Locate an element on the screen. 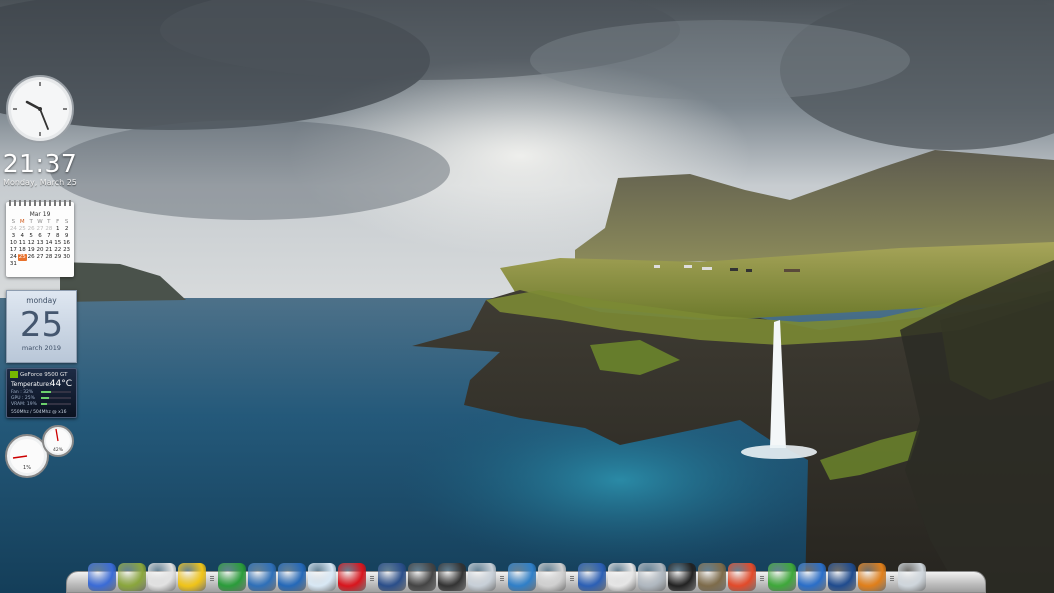 The height and width of the screenshot is (593, 1054). calendar-day-prev-month: 24 is located at coordinates (13, 229).